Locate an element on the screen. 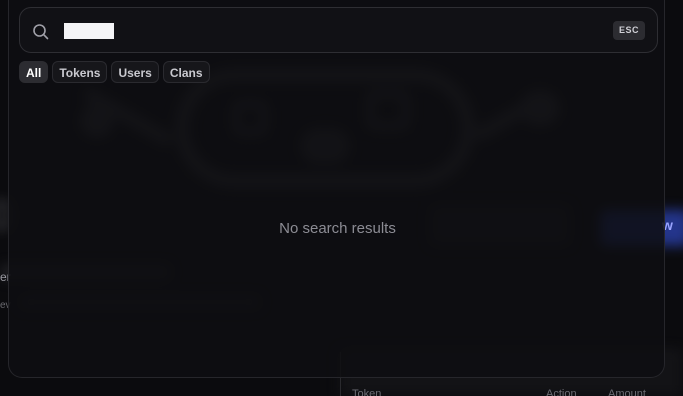  background-column-header: Token is located at coordinates (367, 392).